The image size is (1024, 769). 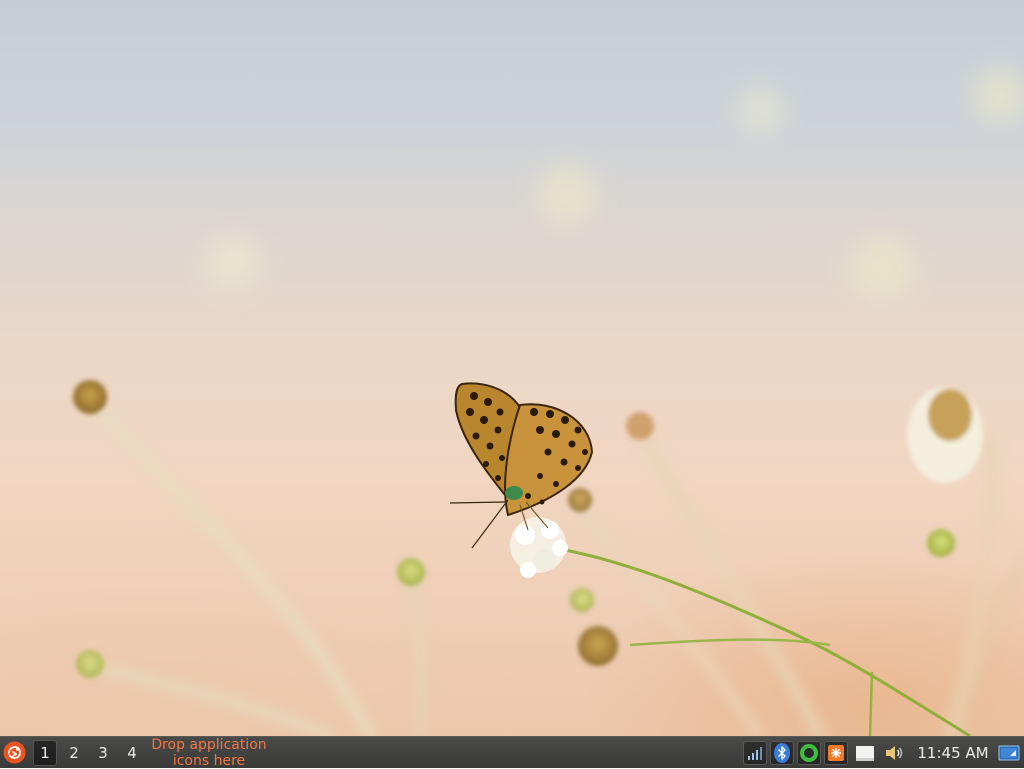 I want to click on app-menu-button, so click(x=14, y=752).